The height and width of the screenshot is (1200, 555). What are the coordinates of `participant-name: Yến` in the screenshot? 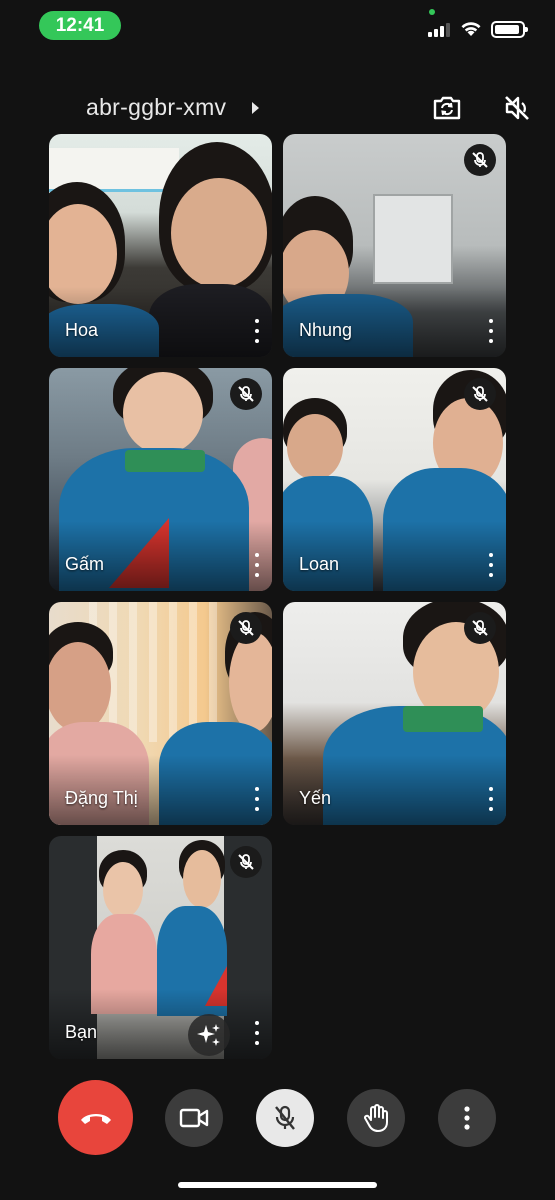 It's located at (315, 798).